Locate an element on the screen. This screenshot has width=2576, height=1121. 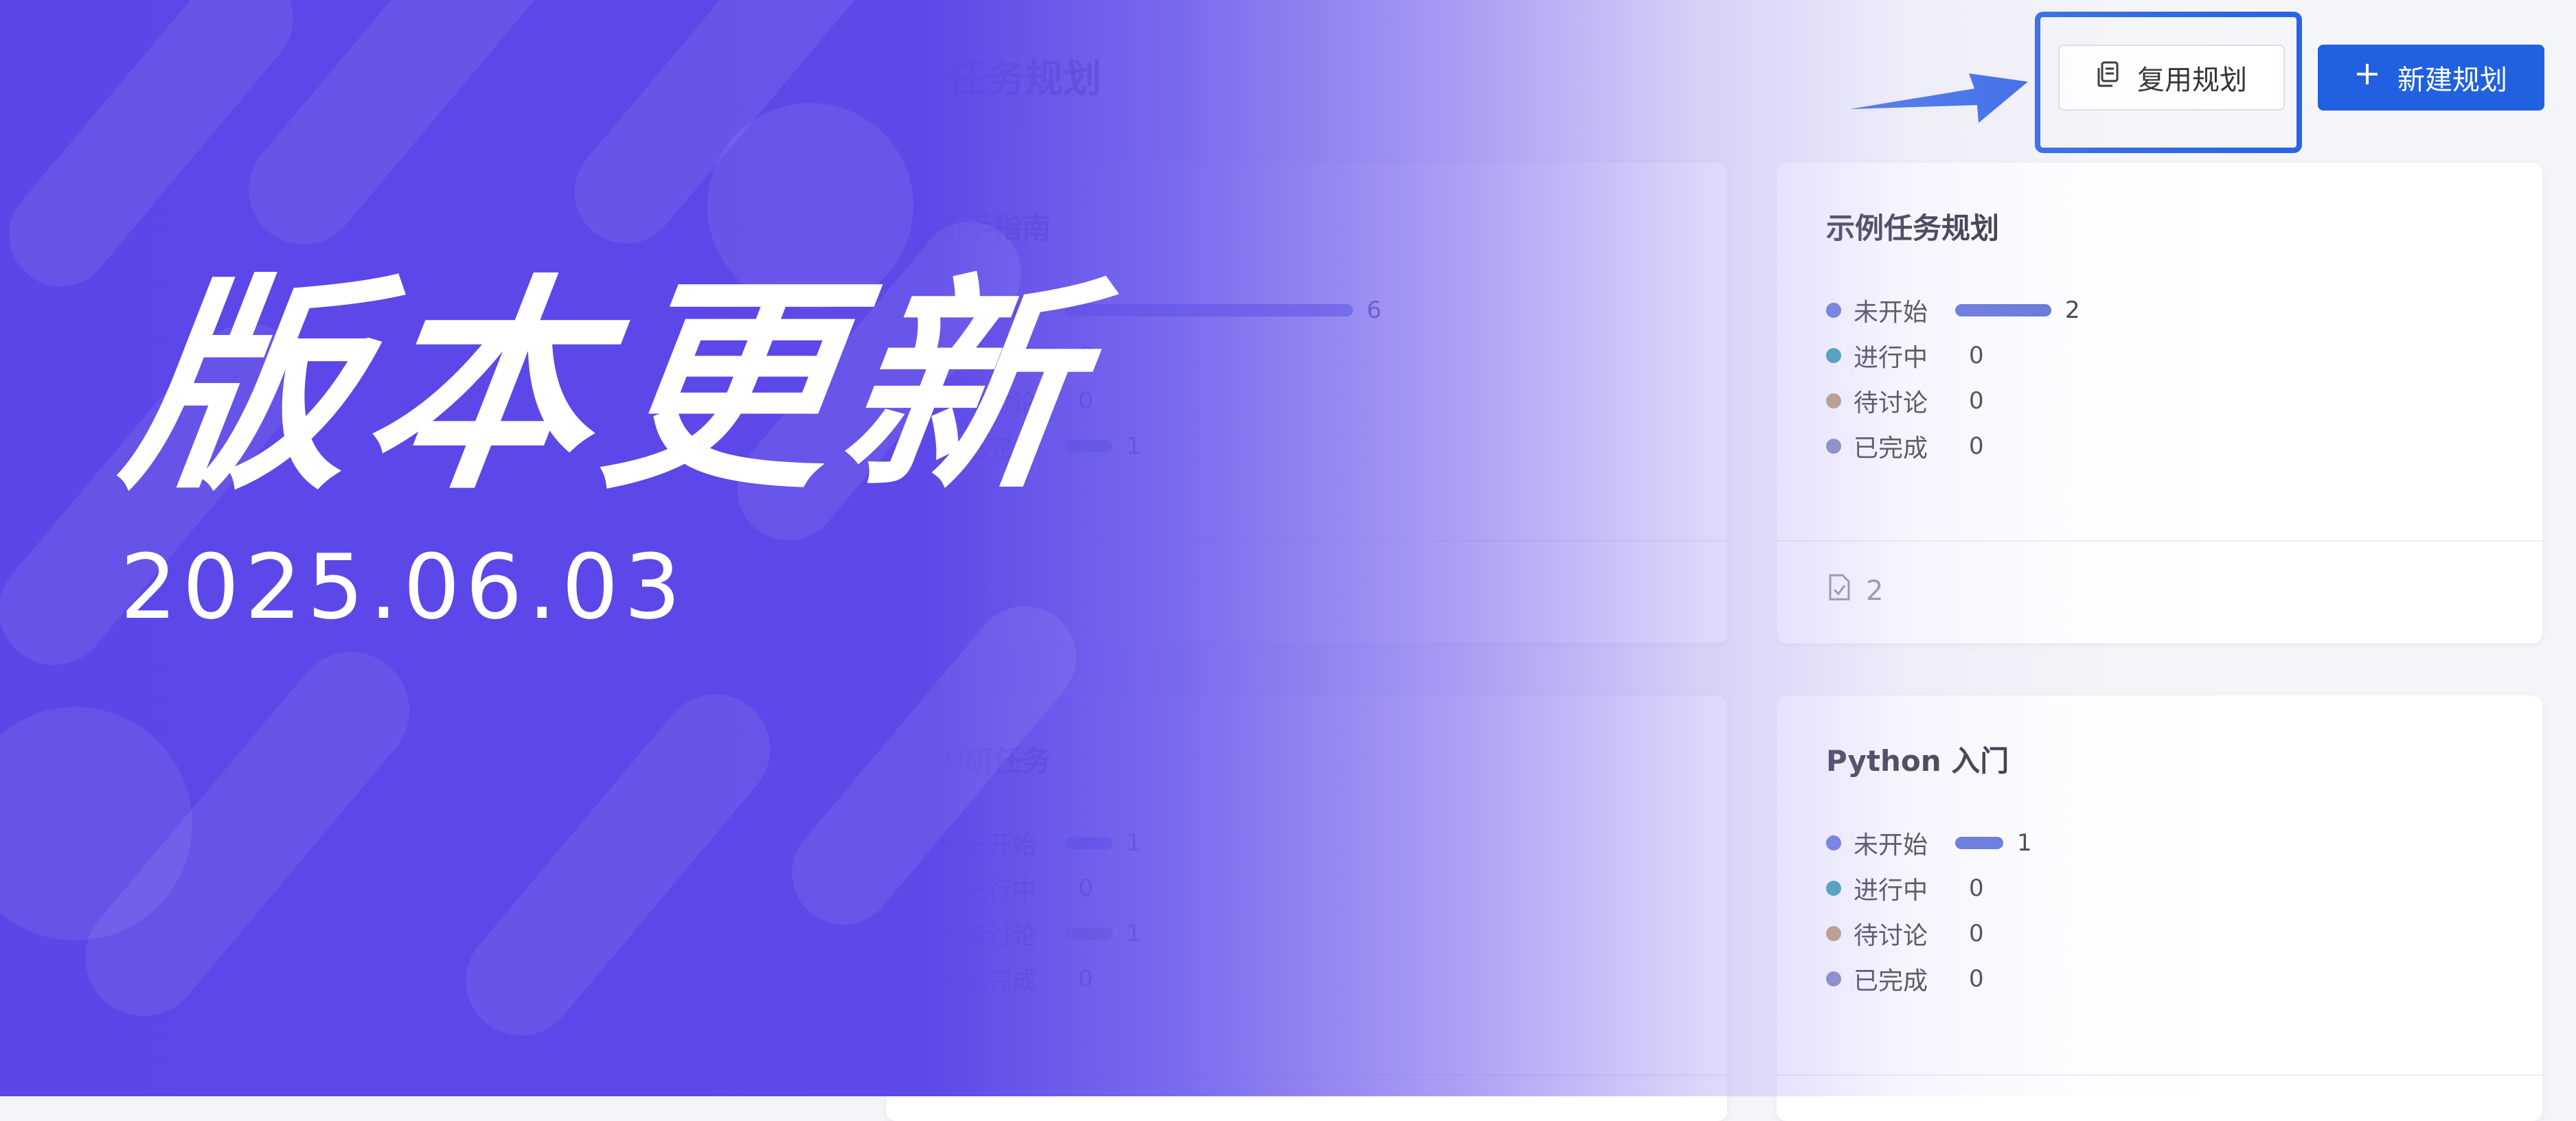
task-count: 2 is located at coordinates (1875, 591).